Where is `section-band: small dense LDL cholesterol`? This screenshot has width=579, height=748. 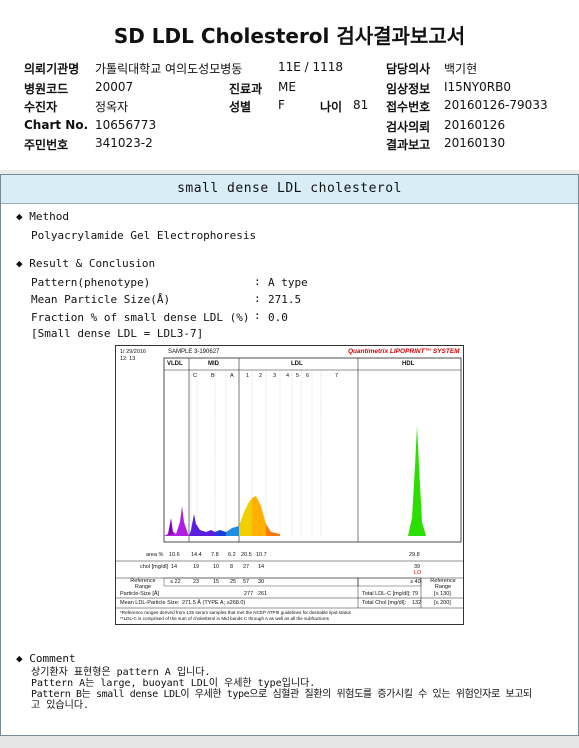 section-band: small dense LDL cholesterol is located at coordinates (289, 189).